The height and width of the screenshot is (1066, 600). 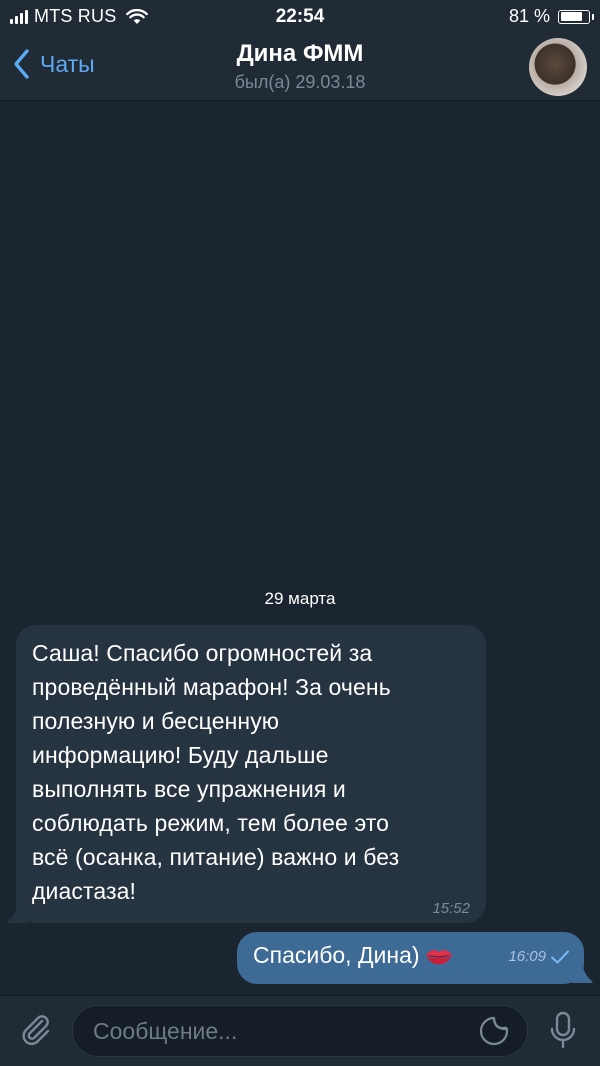 What do you see at coordinates (216, 857) in the screenshot?
I see `message-line: всё (осанка, питание) важно и без` at bounding box center [216, 857].